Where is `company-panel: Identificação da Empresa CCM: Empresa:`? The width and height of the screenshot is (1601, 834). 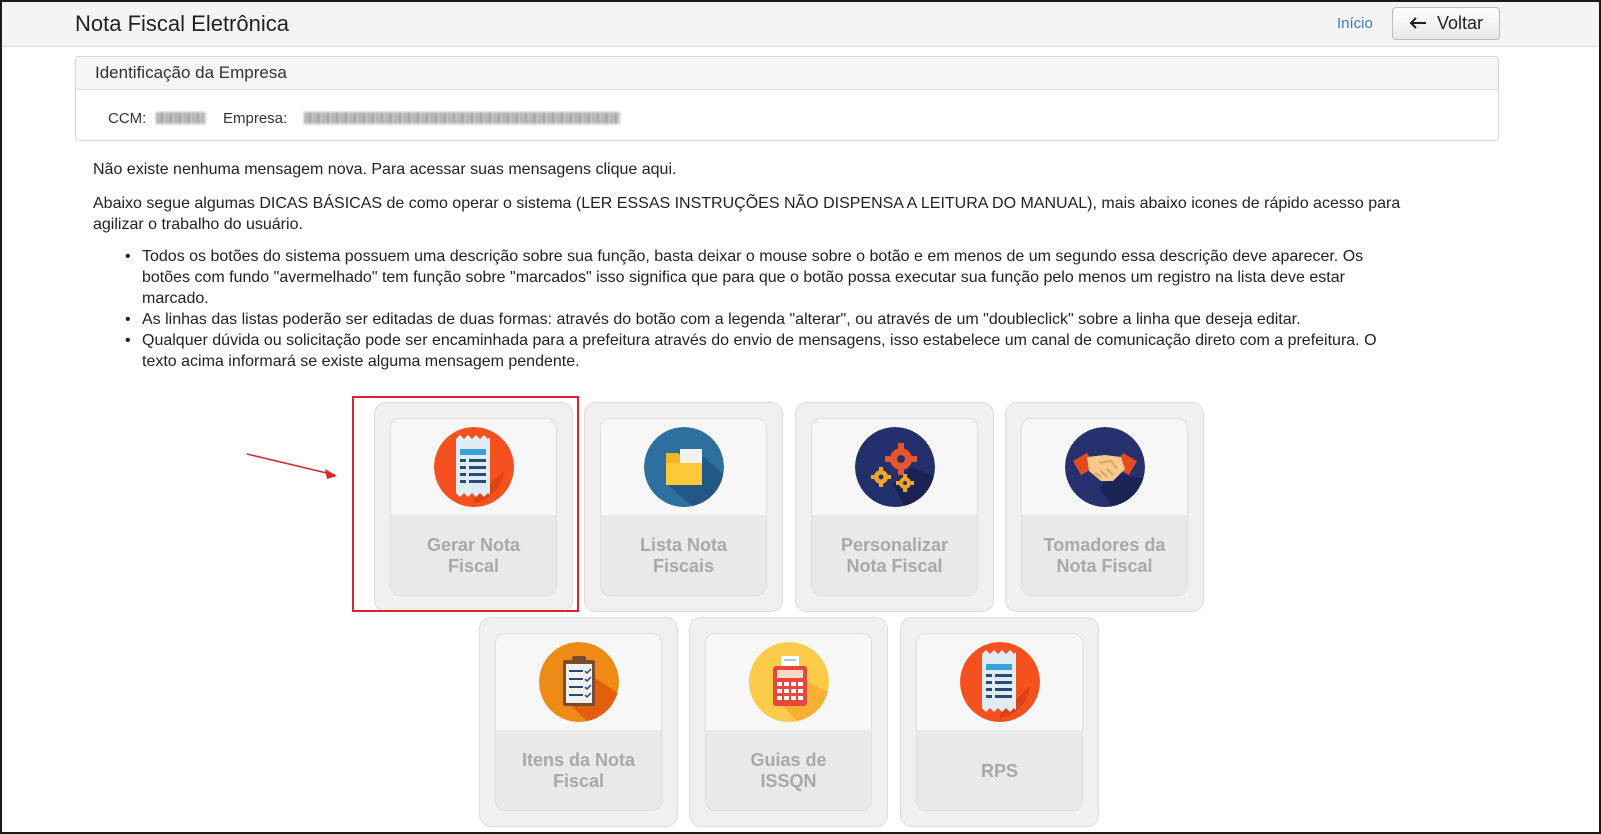 company-panel: Identificação da Empresa CCM: Empresa: is located at coordinates (787, 98).